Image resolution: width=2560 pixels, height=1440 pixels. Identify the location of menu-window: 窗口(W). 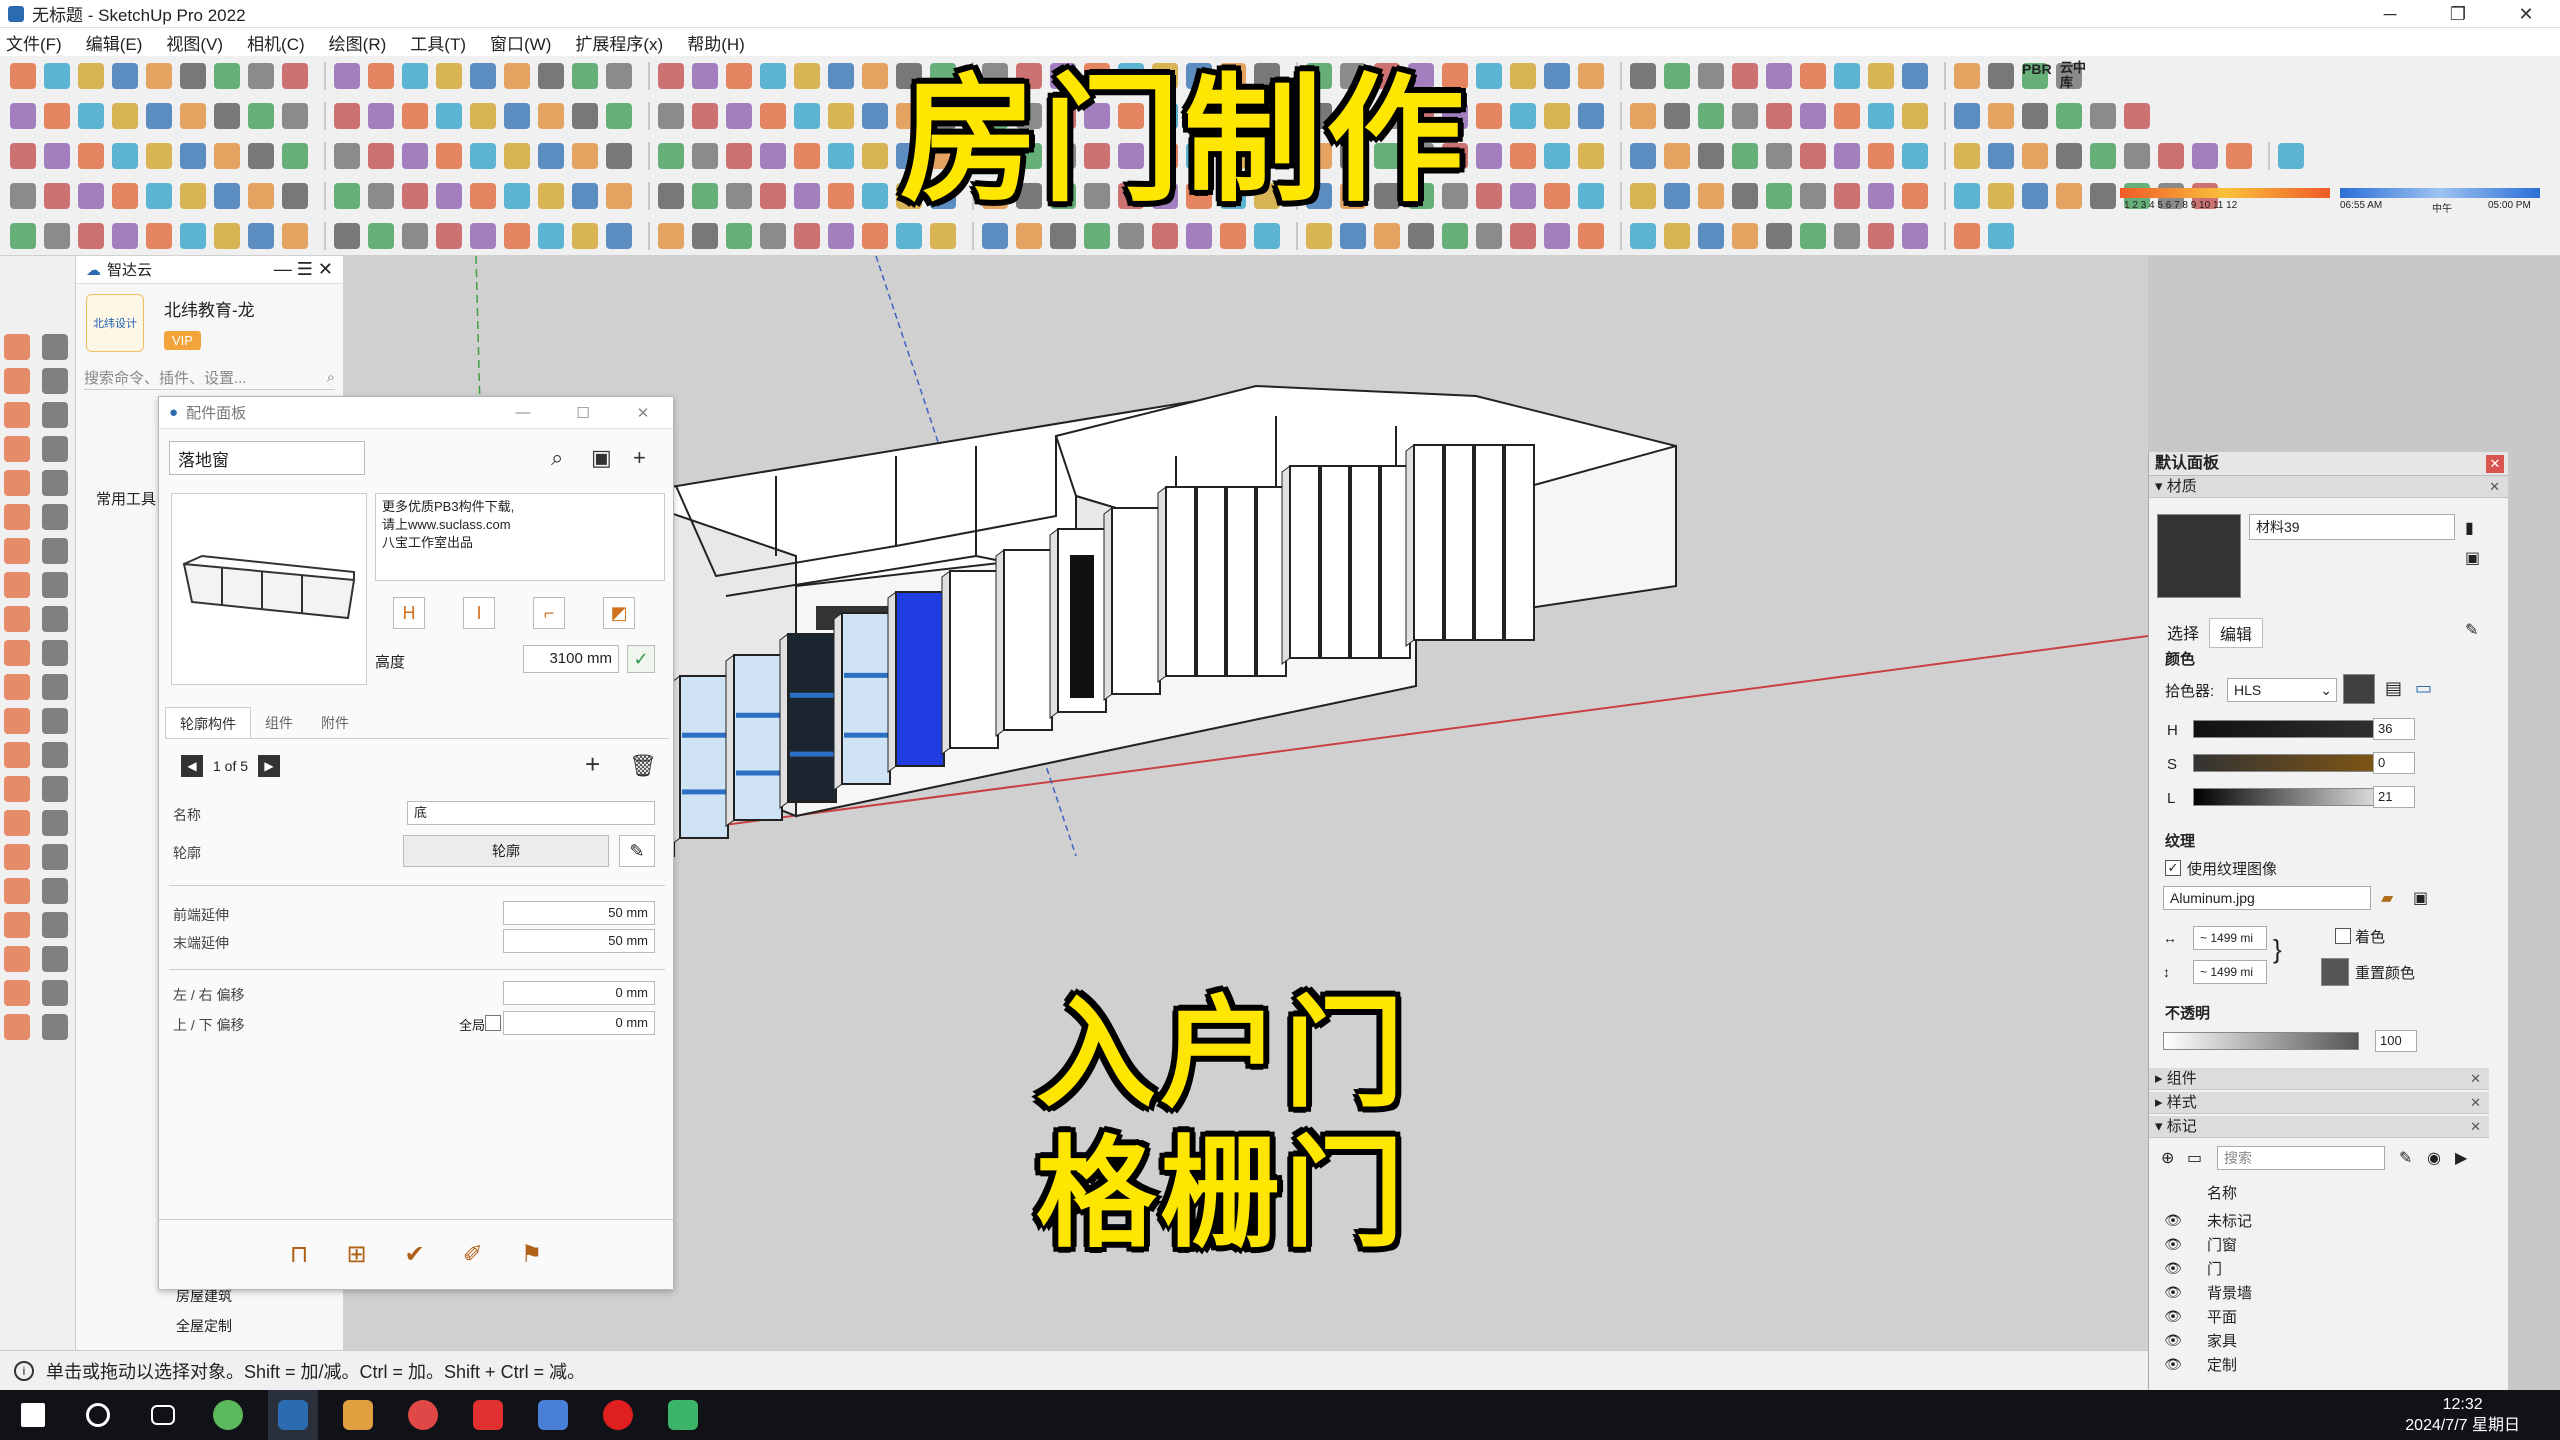
(520, 42).